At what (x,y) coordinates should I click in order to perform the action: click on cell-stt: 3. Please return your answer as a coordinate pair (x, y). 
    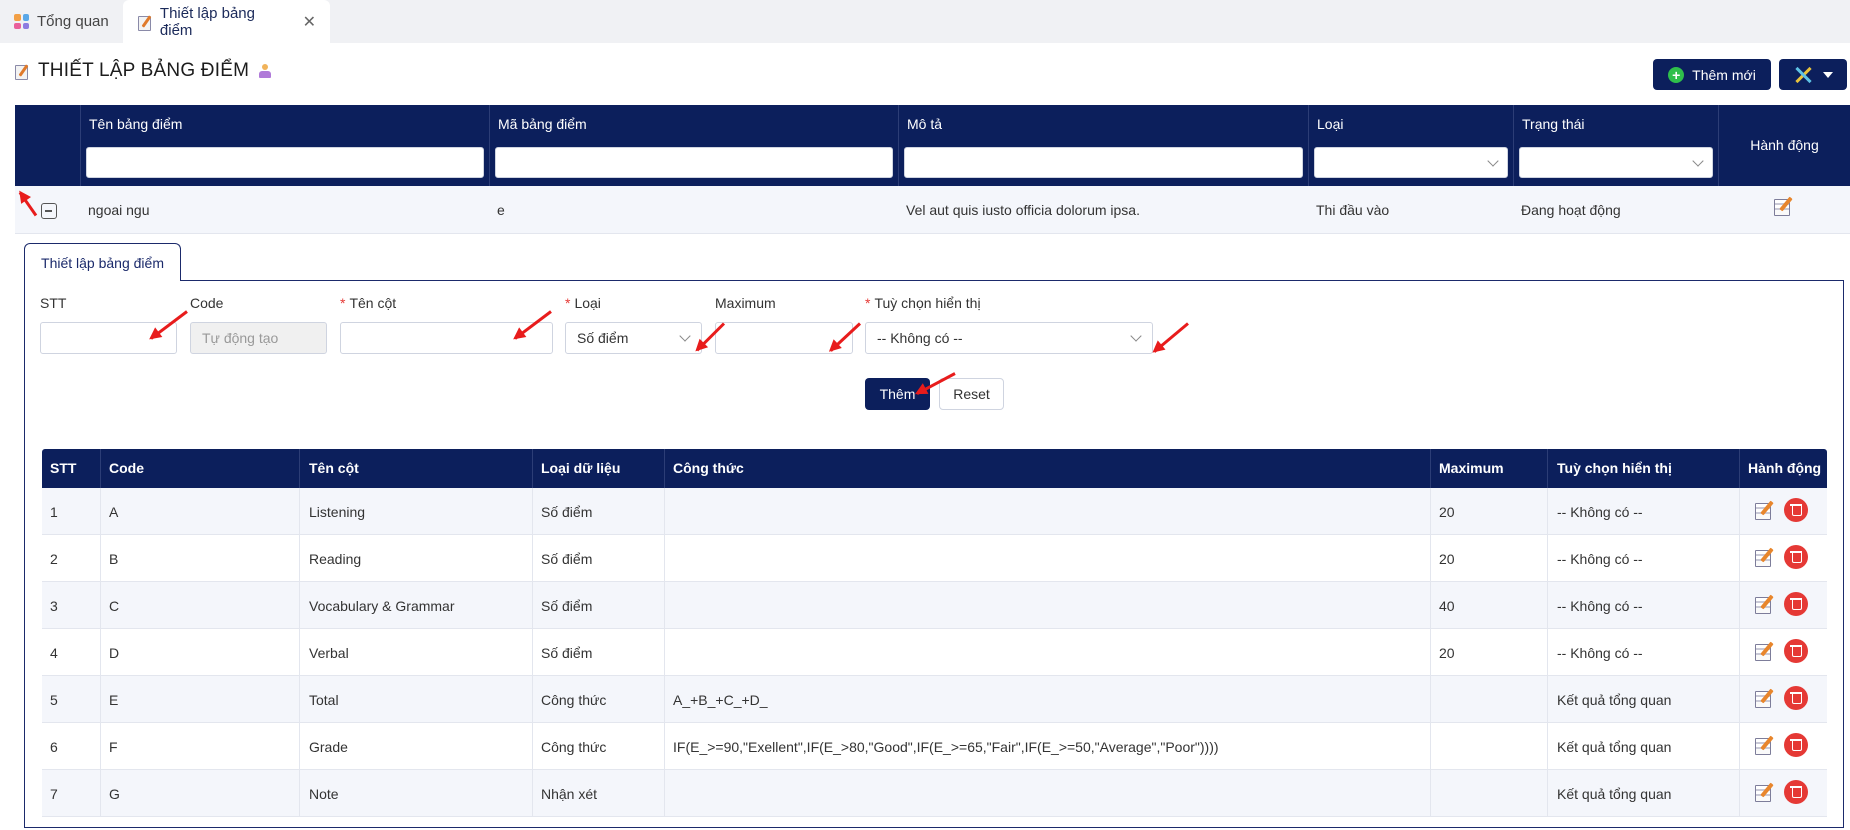
    Looking at the image, I should click on (54, 606).